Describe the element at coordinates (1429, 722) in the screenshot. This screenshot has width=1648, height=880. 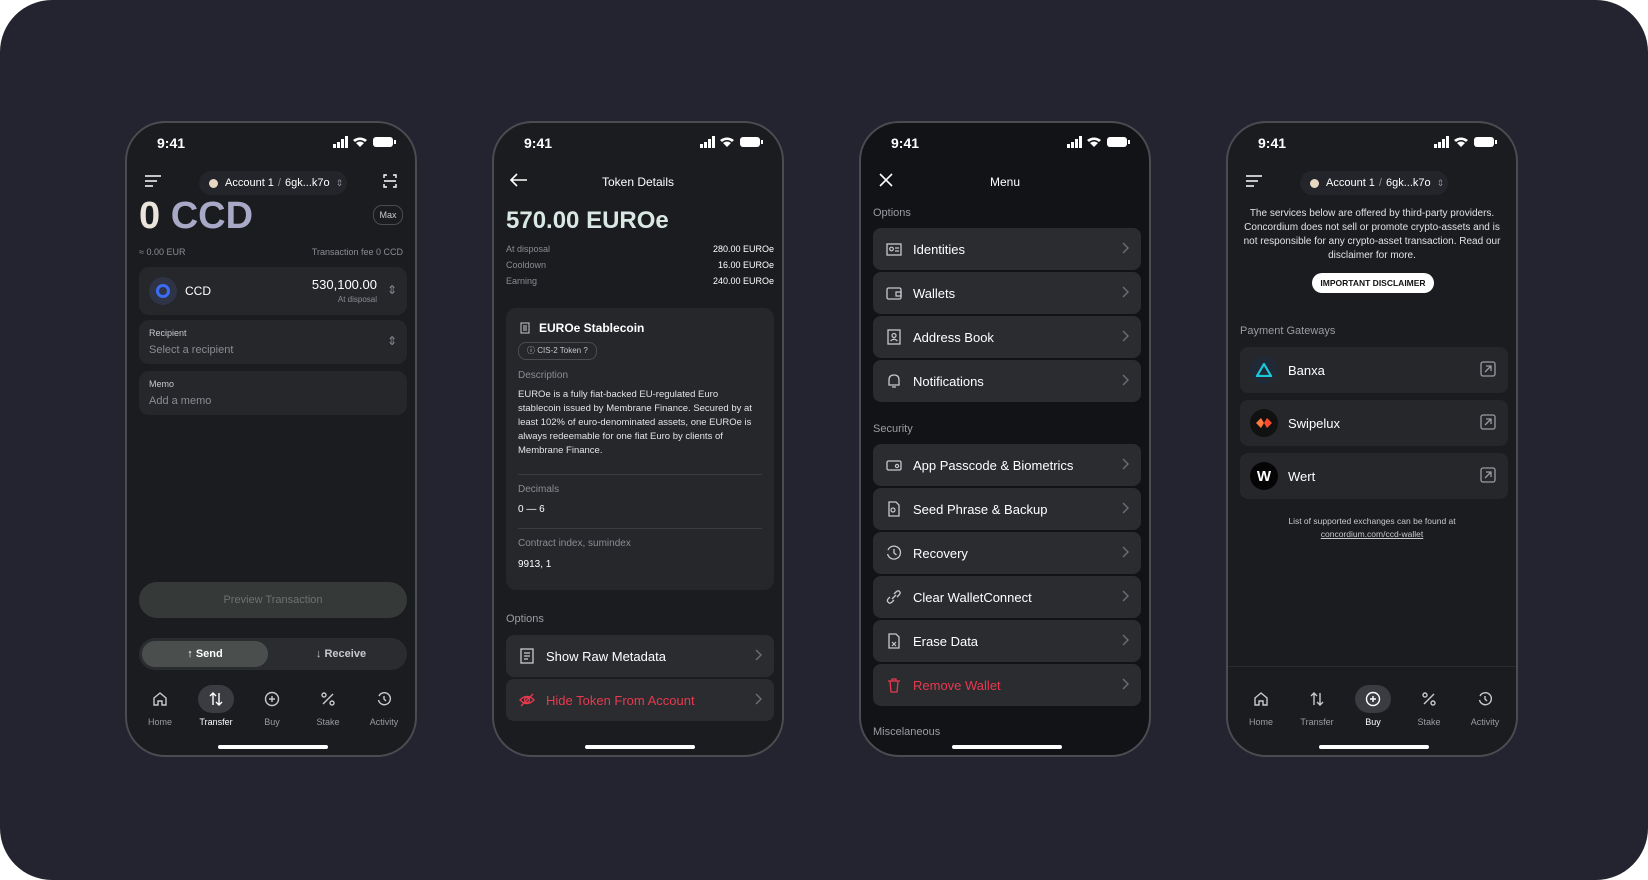
I see `tab-stake-label: Stake` at that location.